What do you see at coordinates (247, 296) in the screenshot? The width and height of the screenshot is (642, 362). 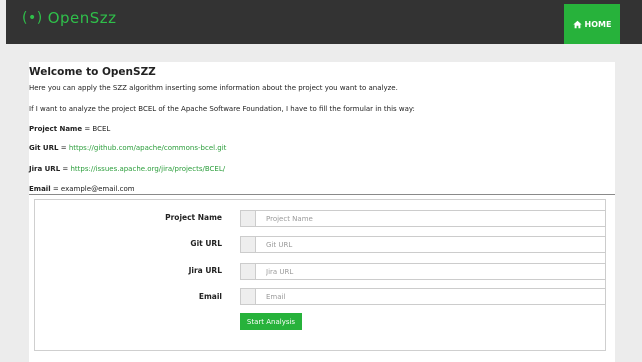 I see `email-addon` at bounding box center [247, 296].